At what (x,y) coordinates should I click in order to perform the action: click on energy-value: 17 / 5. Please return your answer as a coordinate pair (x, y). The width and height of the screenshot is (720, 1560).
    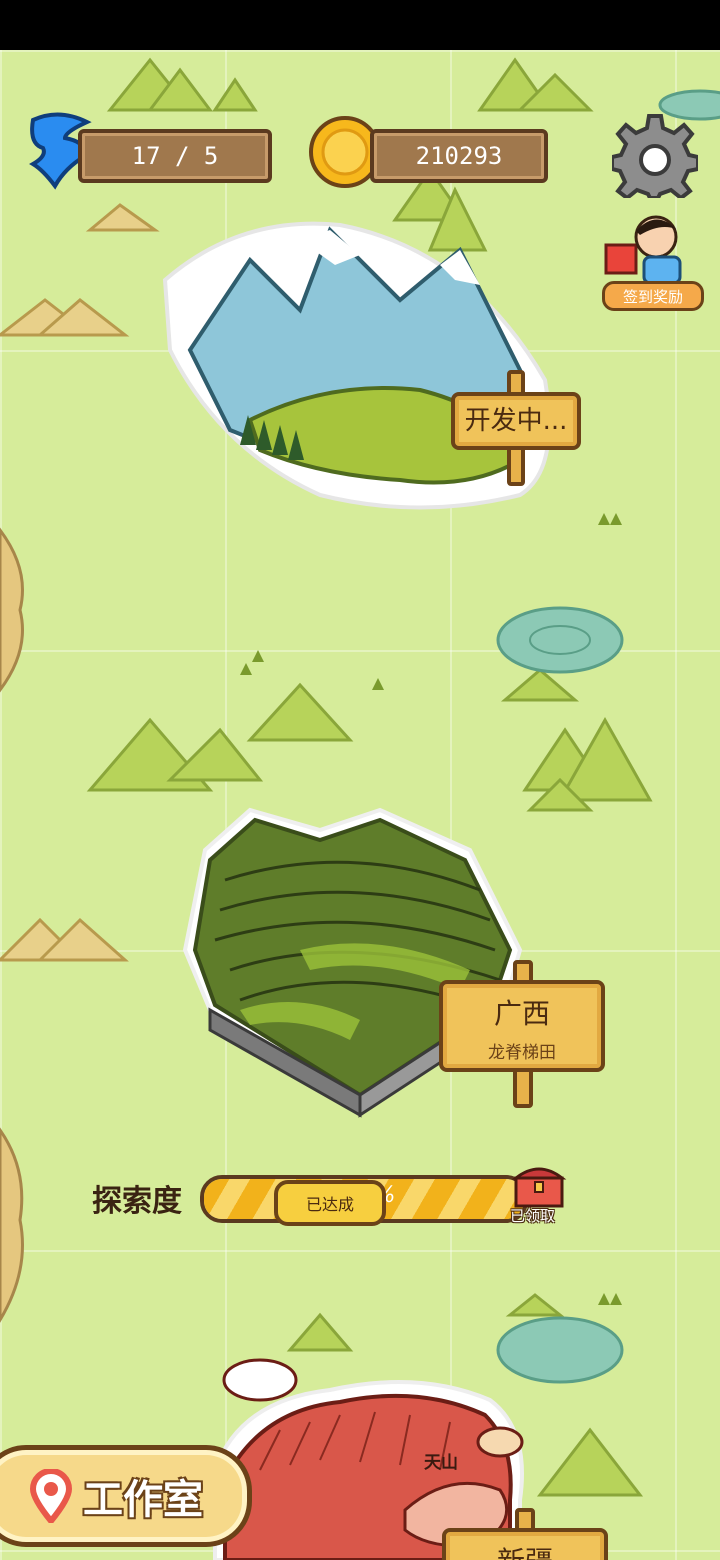
    Looking at the image, I should click on (175, 156).